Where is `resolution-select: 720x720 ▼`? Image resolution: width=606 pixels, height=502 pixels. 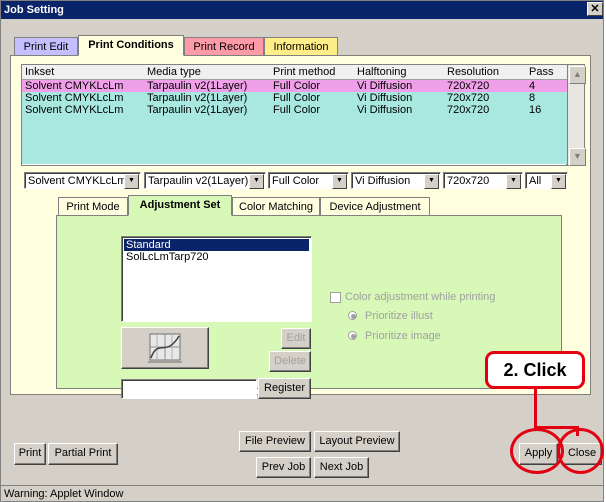
resolution-select: 720x720 ▼ is located at coordinates (483, 180).